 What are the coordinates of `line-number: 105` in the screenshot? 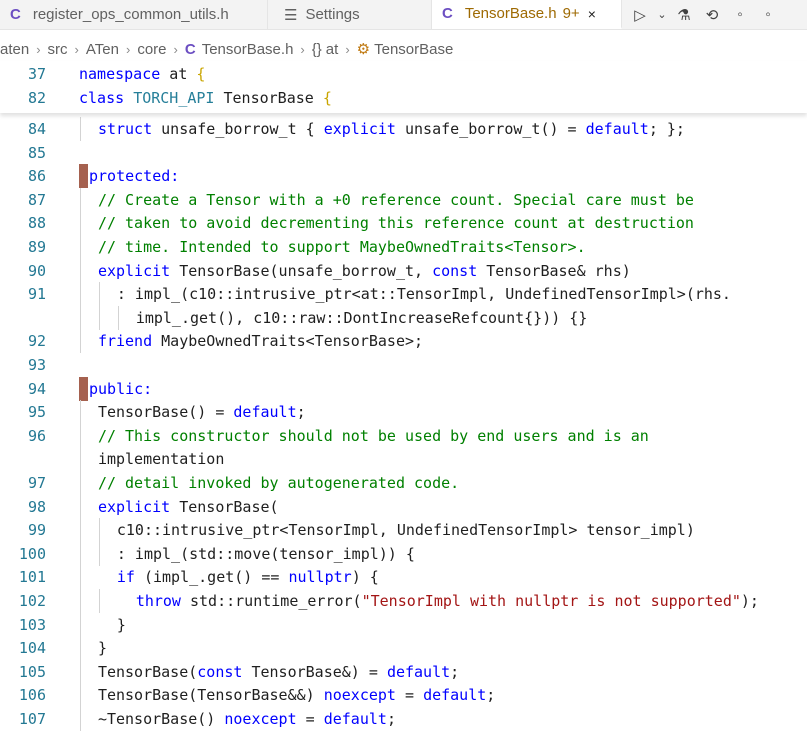 It's located at (32, 671).